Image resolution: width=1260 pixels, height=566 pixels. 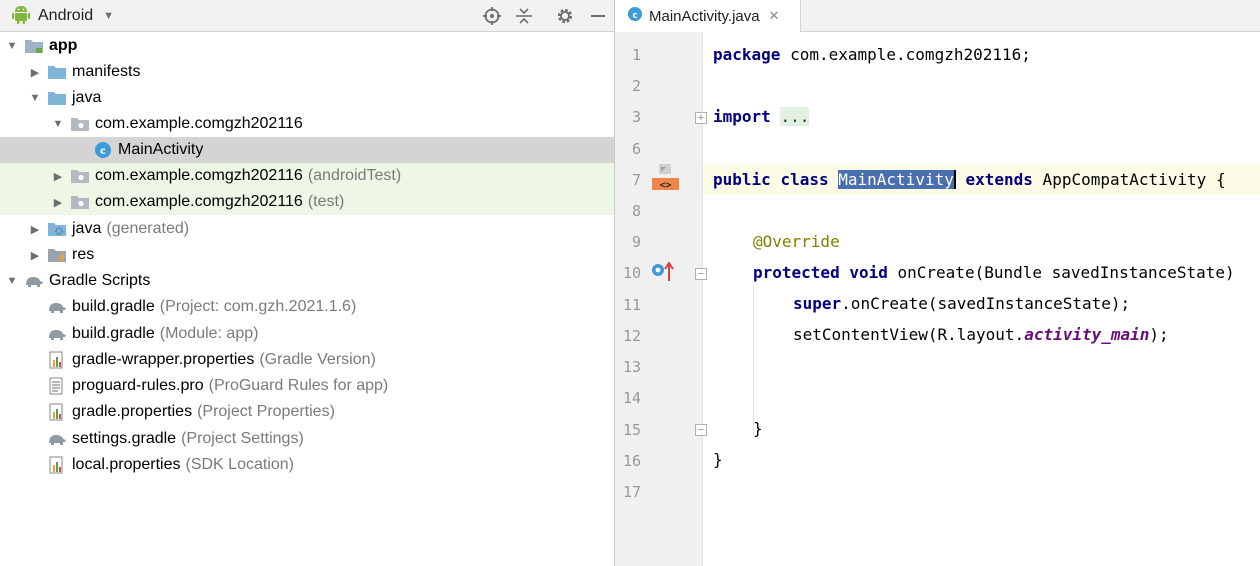 What do you see at coordinates (896, 179) in the screenshot?
I see `selected-class-name: MainActivity` at bounding box center [896, 179].